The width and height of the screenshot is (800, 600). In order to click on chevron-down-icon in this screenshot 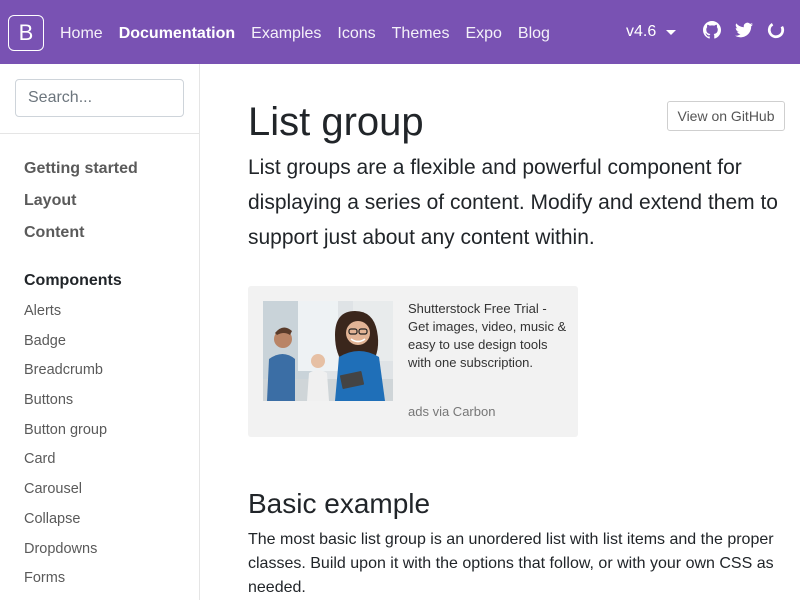, I will do `click(671, 32)`.